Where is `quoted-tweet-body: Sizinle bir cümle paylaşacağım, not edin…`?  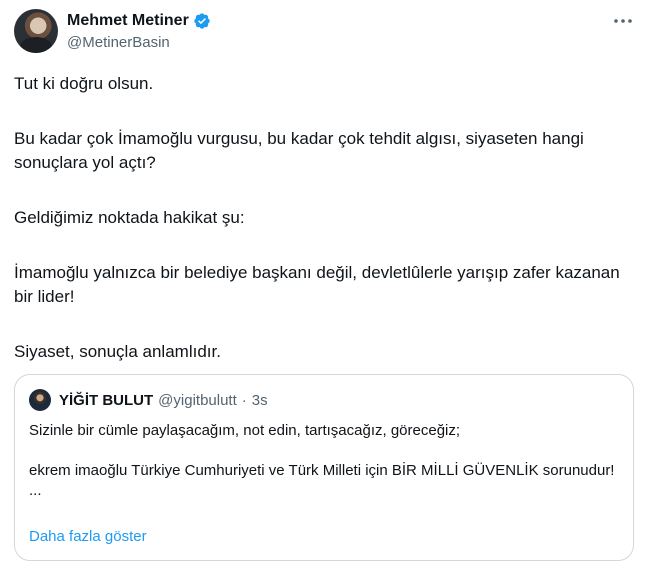 quoted-tweet-body: Sizinle bir cümle paylaşacağım, not edin… is located at coordinates (324, 461).